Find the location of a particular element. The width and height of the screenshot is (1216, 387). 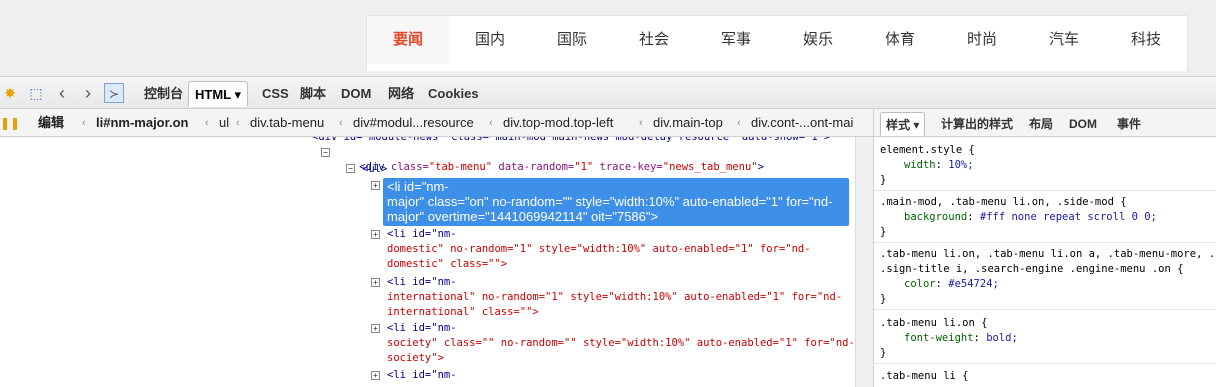

tree-line-li-society-3: society"> is located at coordinates (415, 358).